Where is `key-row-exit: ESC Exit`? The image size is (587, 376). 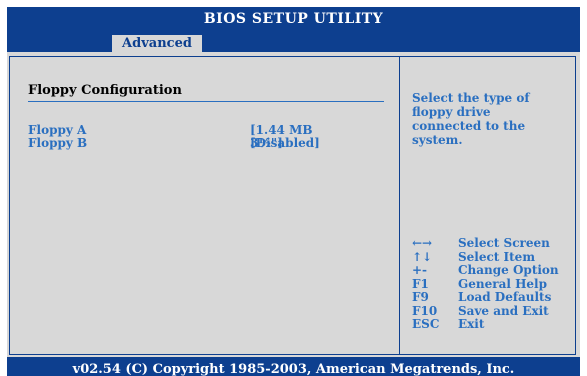
key-row-exit: ESC Exit is located at coordinates (492, 324).